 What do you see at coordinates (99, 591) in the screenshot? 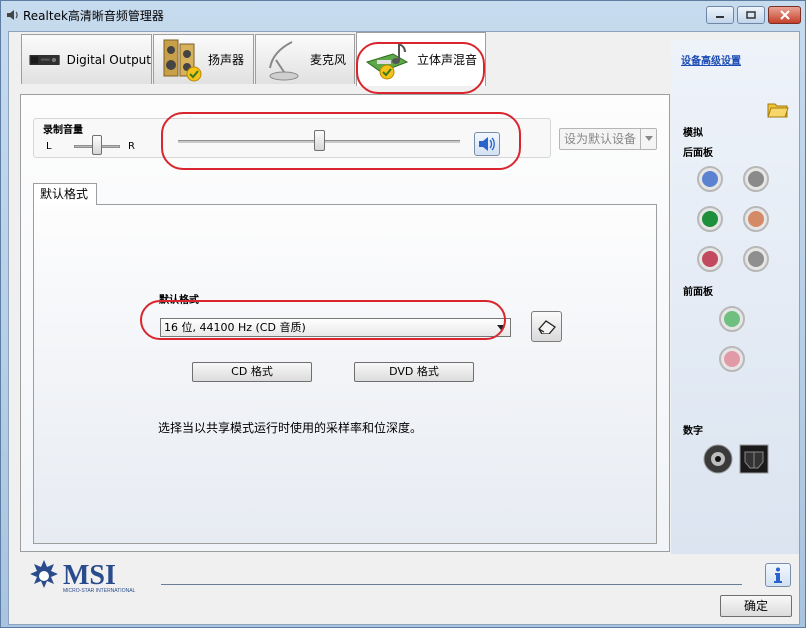
I see `msi-brand-subtitle: MICRO-STAR INTERNATIONAL` at bounding box center [99, 591].